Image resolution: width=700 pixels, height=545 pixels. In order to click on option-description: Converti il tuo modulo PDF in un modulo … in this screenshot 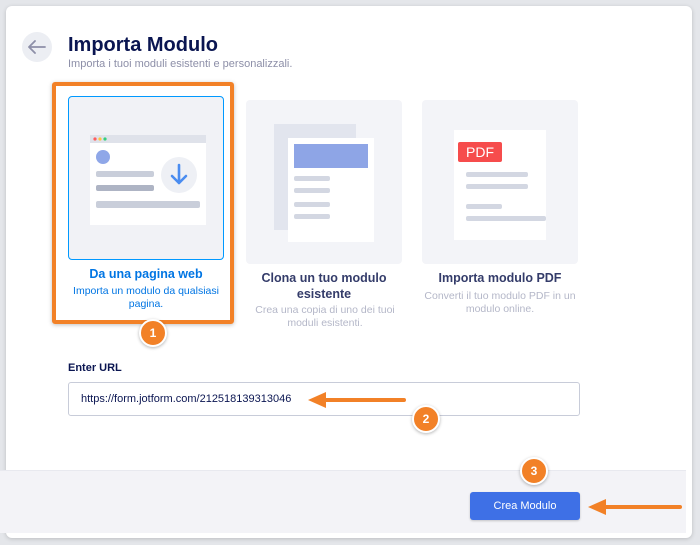, I will do `click(500, 302)`.